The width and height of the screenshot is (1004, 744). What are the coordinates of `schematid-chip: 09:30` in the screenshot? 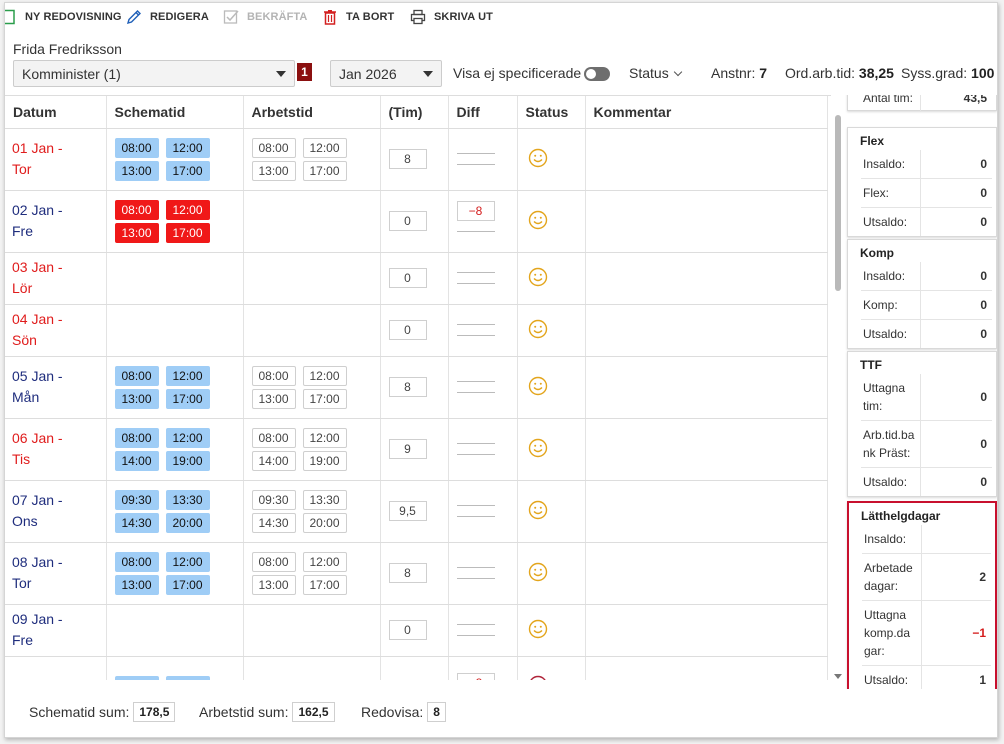 It's located at (136, 499).